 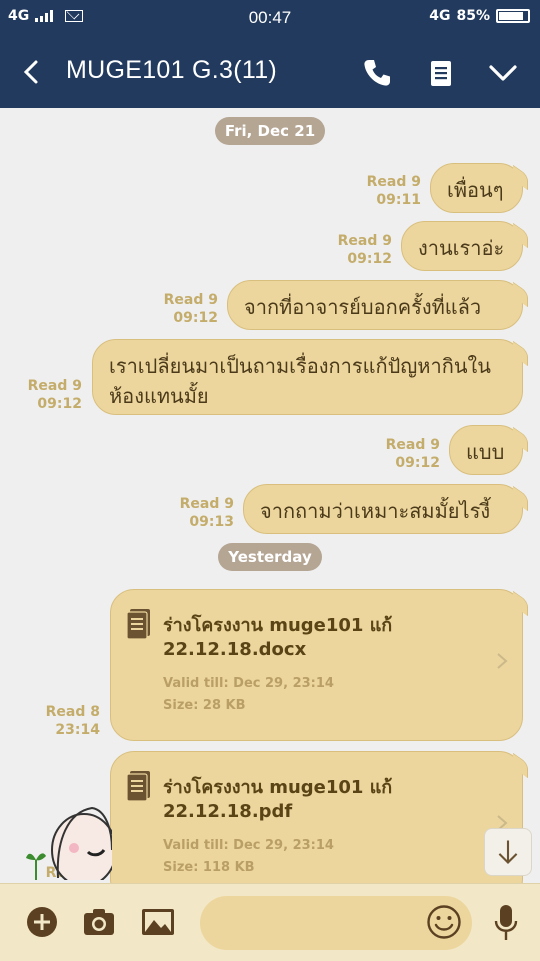 I want to click on camera-icon, so click(x=99, y=922).